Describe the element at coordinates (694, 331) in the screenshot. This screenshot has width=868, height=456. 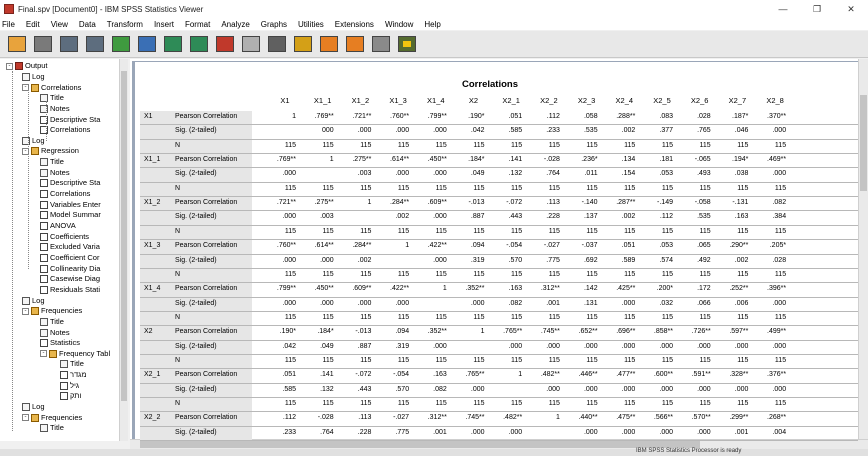
I see `table-cell: .726**` at that location.